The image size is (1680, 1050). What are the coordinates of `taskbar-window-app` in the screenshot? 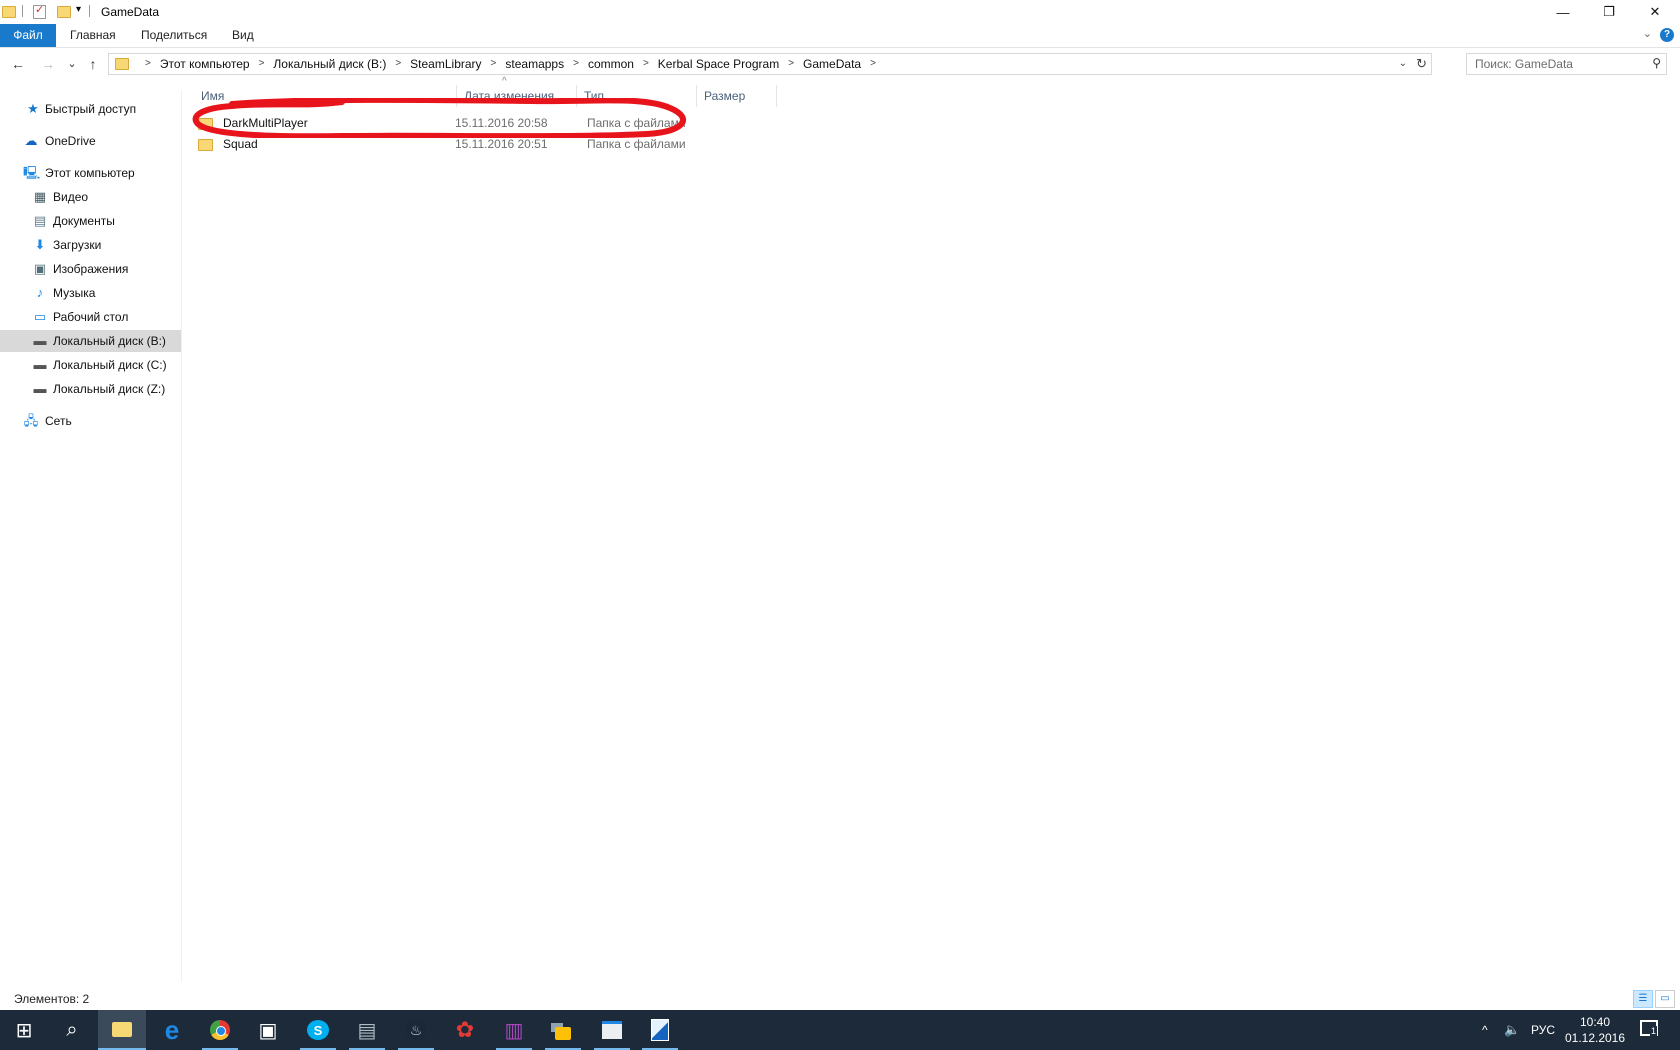 It's located at (612, 1030).